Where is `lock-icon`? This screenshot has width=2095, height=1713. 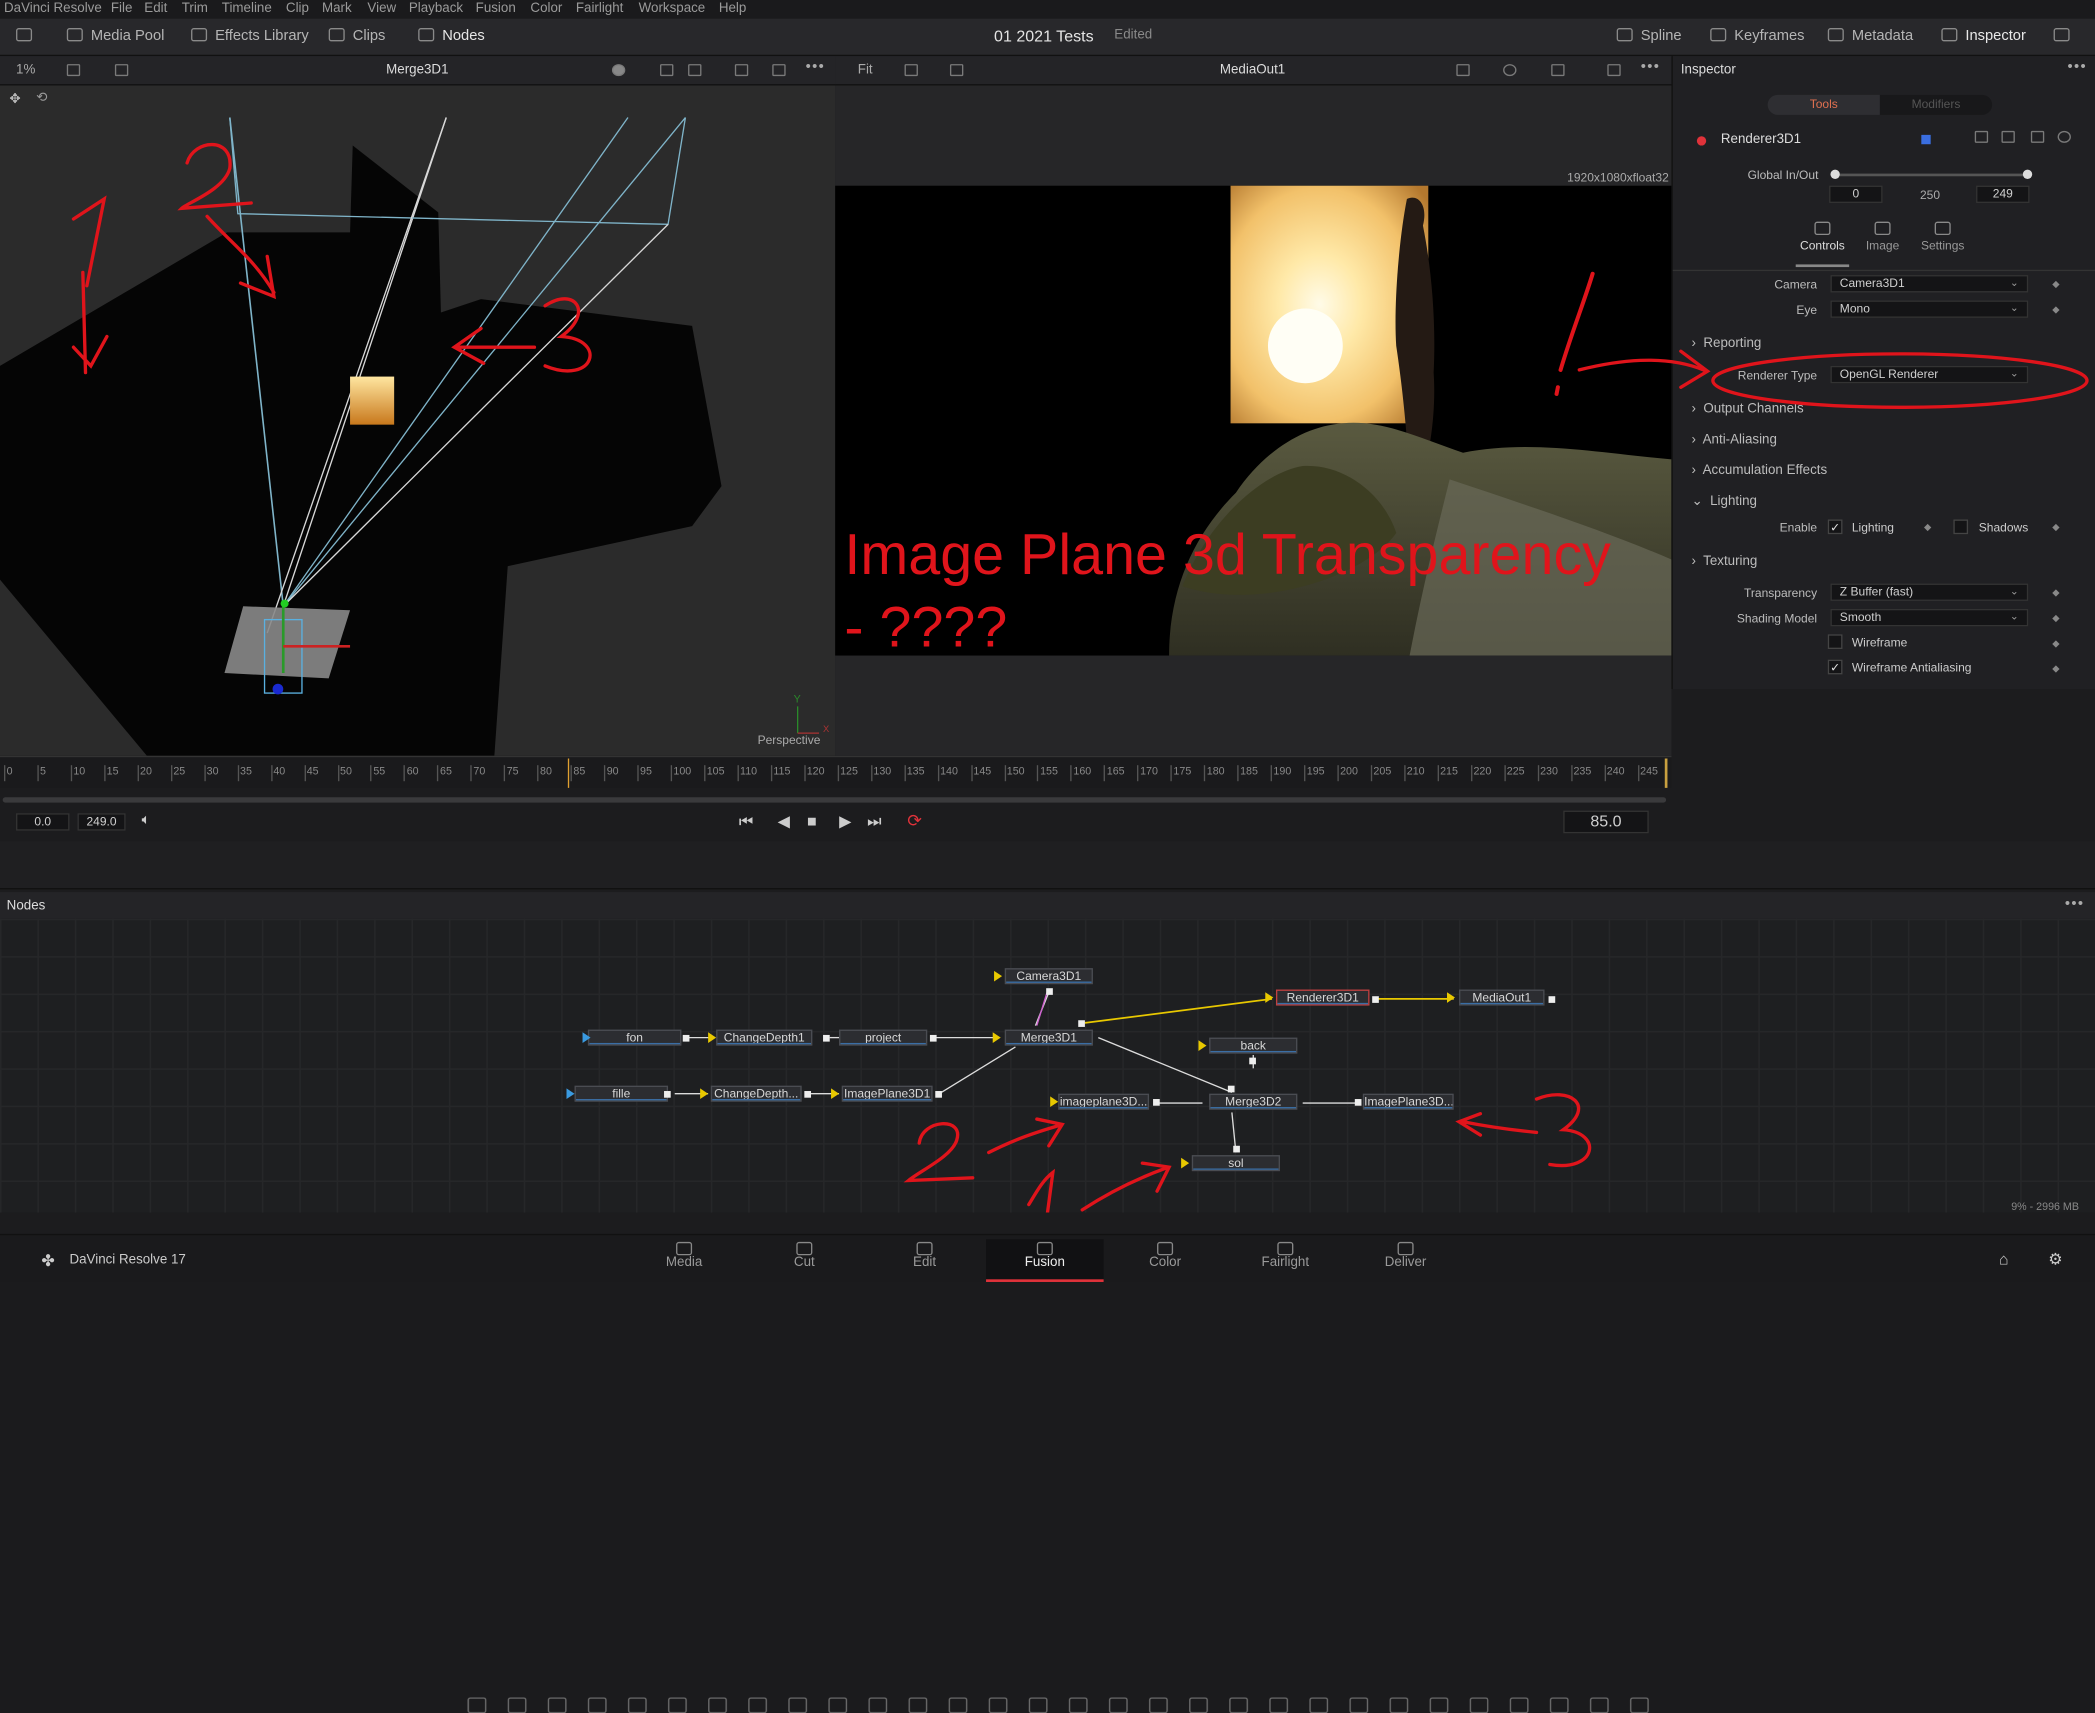
lock-icon is located at coordinates (2037, 136).